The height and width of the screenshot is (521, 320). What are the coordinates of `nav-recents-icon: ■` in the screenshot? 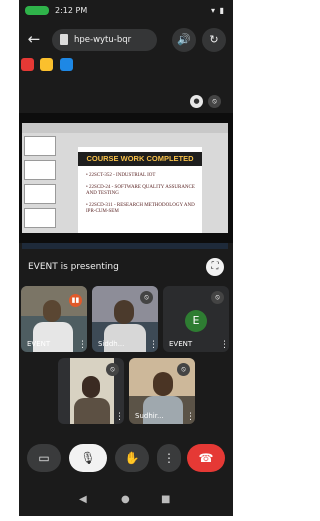 It's located at (165, 499).